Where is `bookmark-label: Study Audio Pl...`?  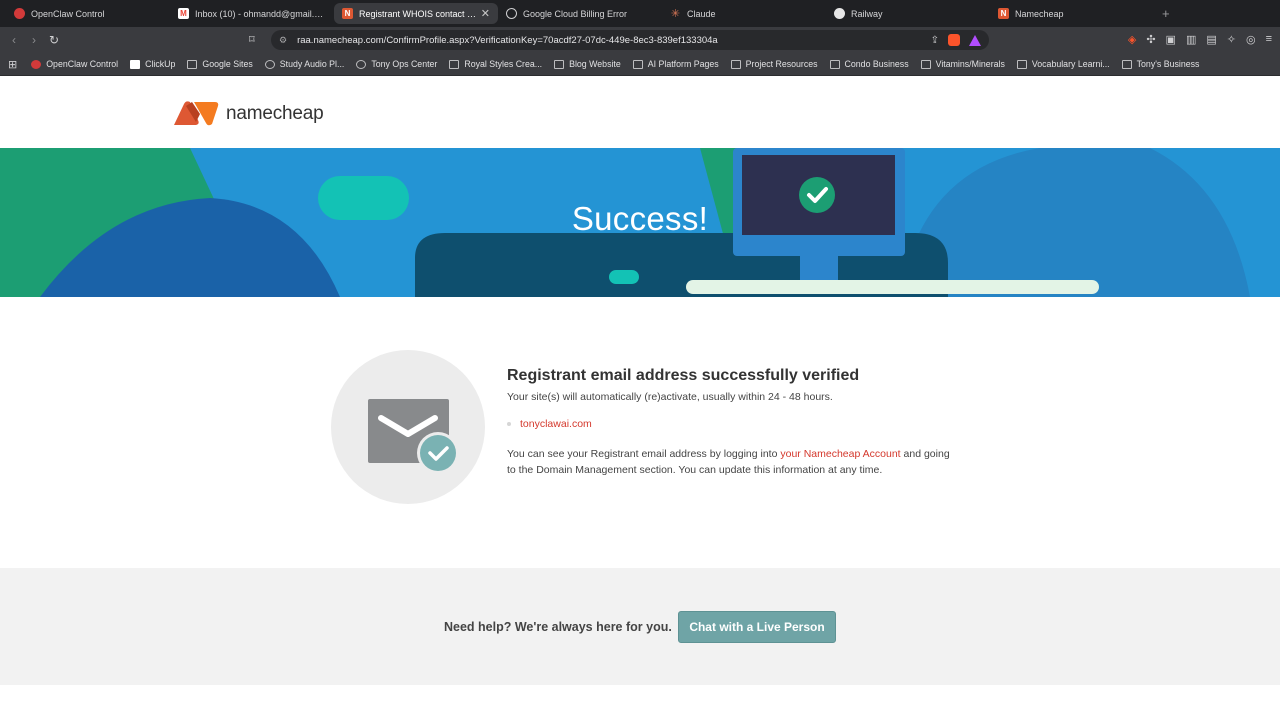
bookmark-label: Study Audio Pl... is located at coordinates (312, 64).